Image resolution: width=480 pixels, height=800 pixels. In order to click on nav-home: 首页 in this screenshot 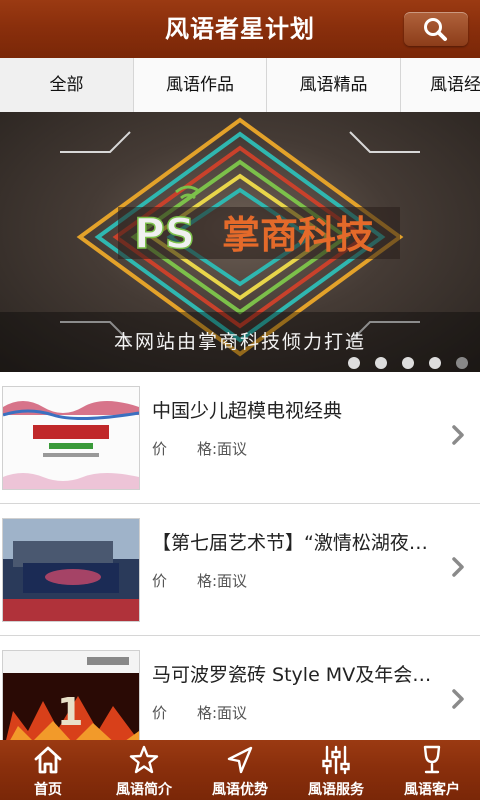, I will do `click(48, 770)`.